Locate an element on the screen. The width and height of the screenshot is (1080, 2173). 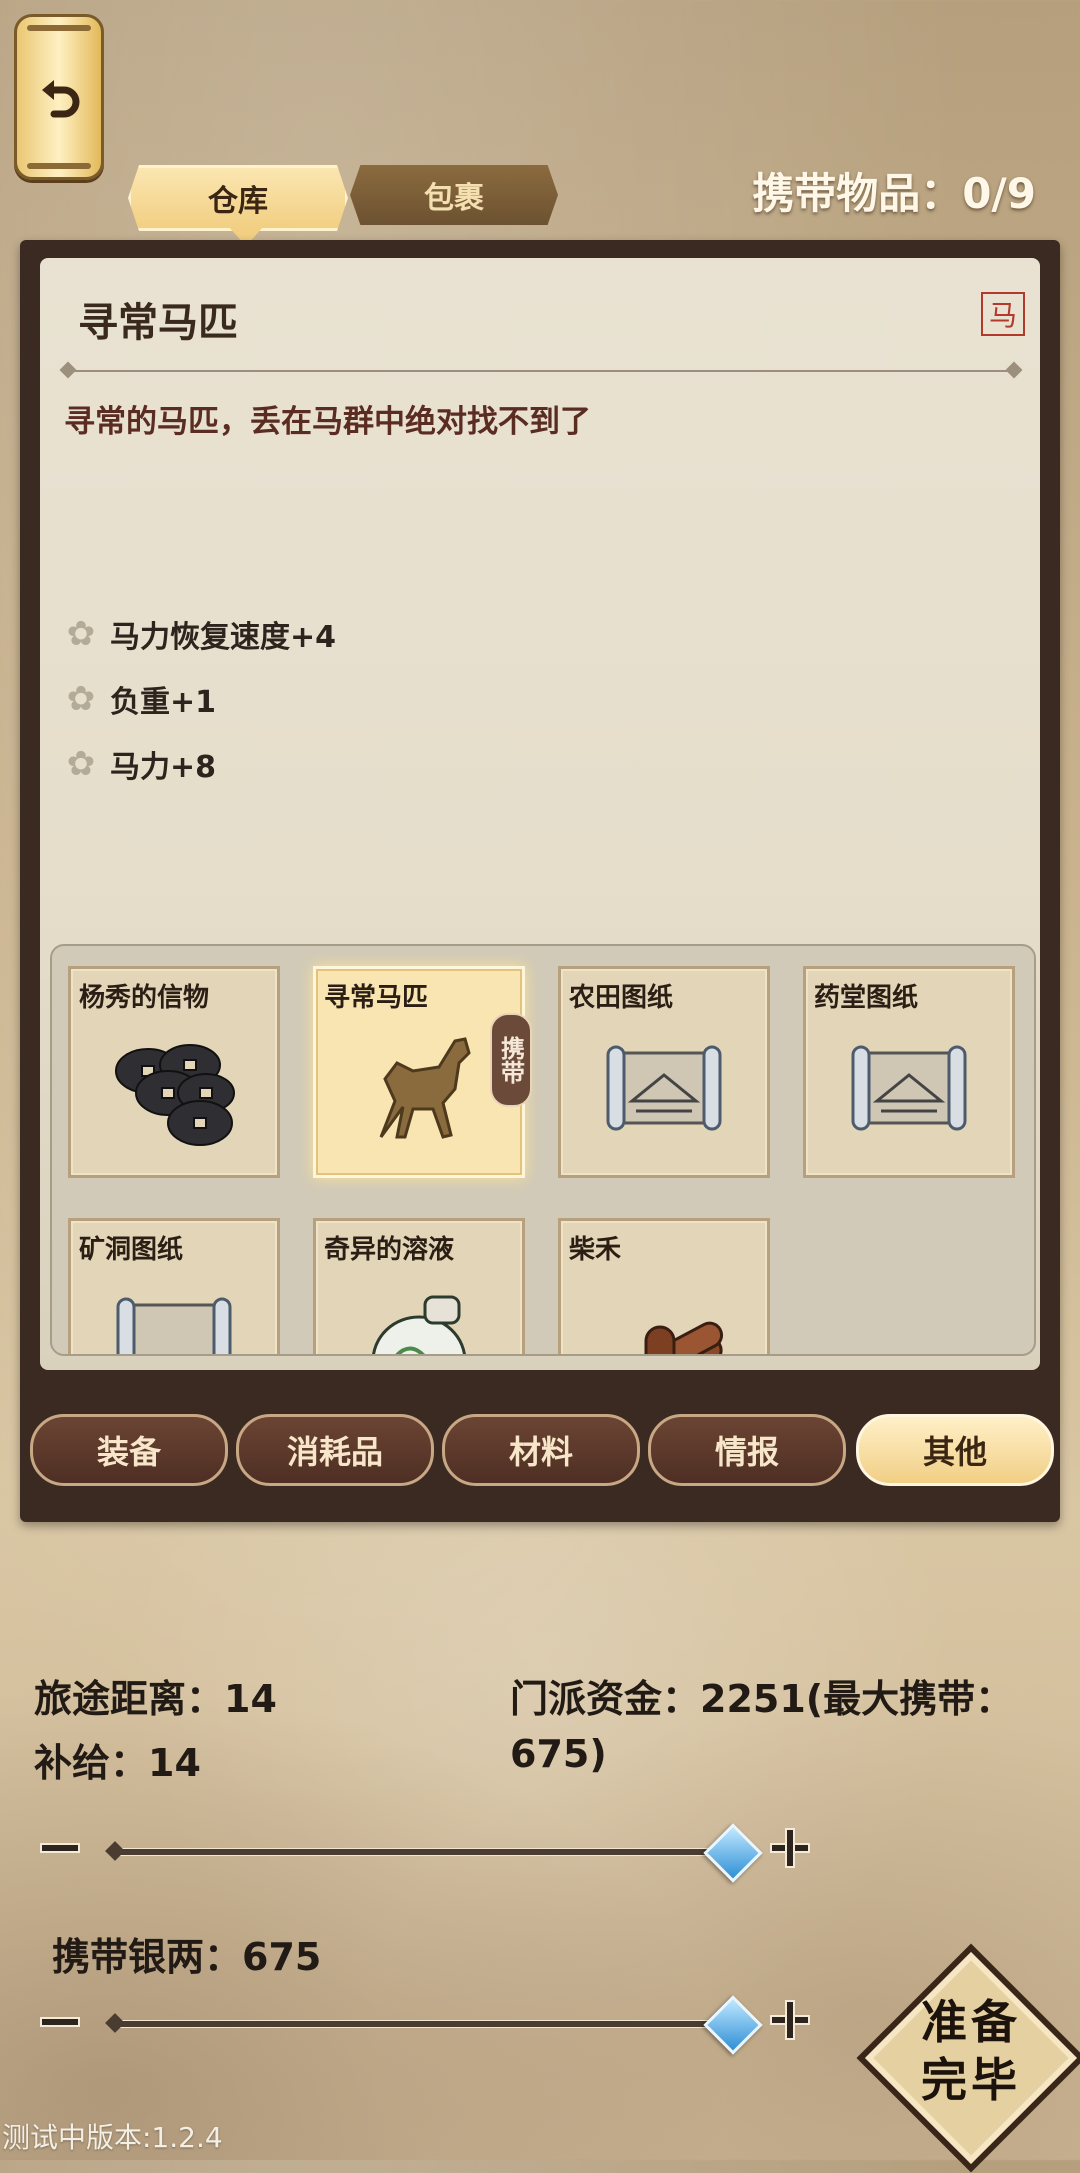
detail-divider is located at coordinates (541, 371).